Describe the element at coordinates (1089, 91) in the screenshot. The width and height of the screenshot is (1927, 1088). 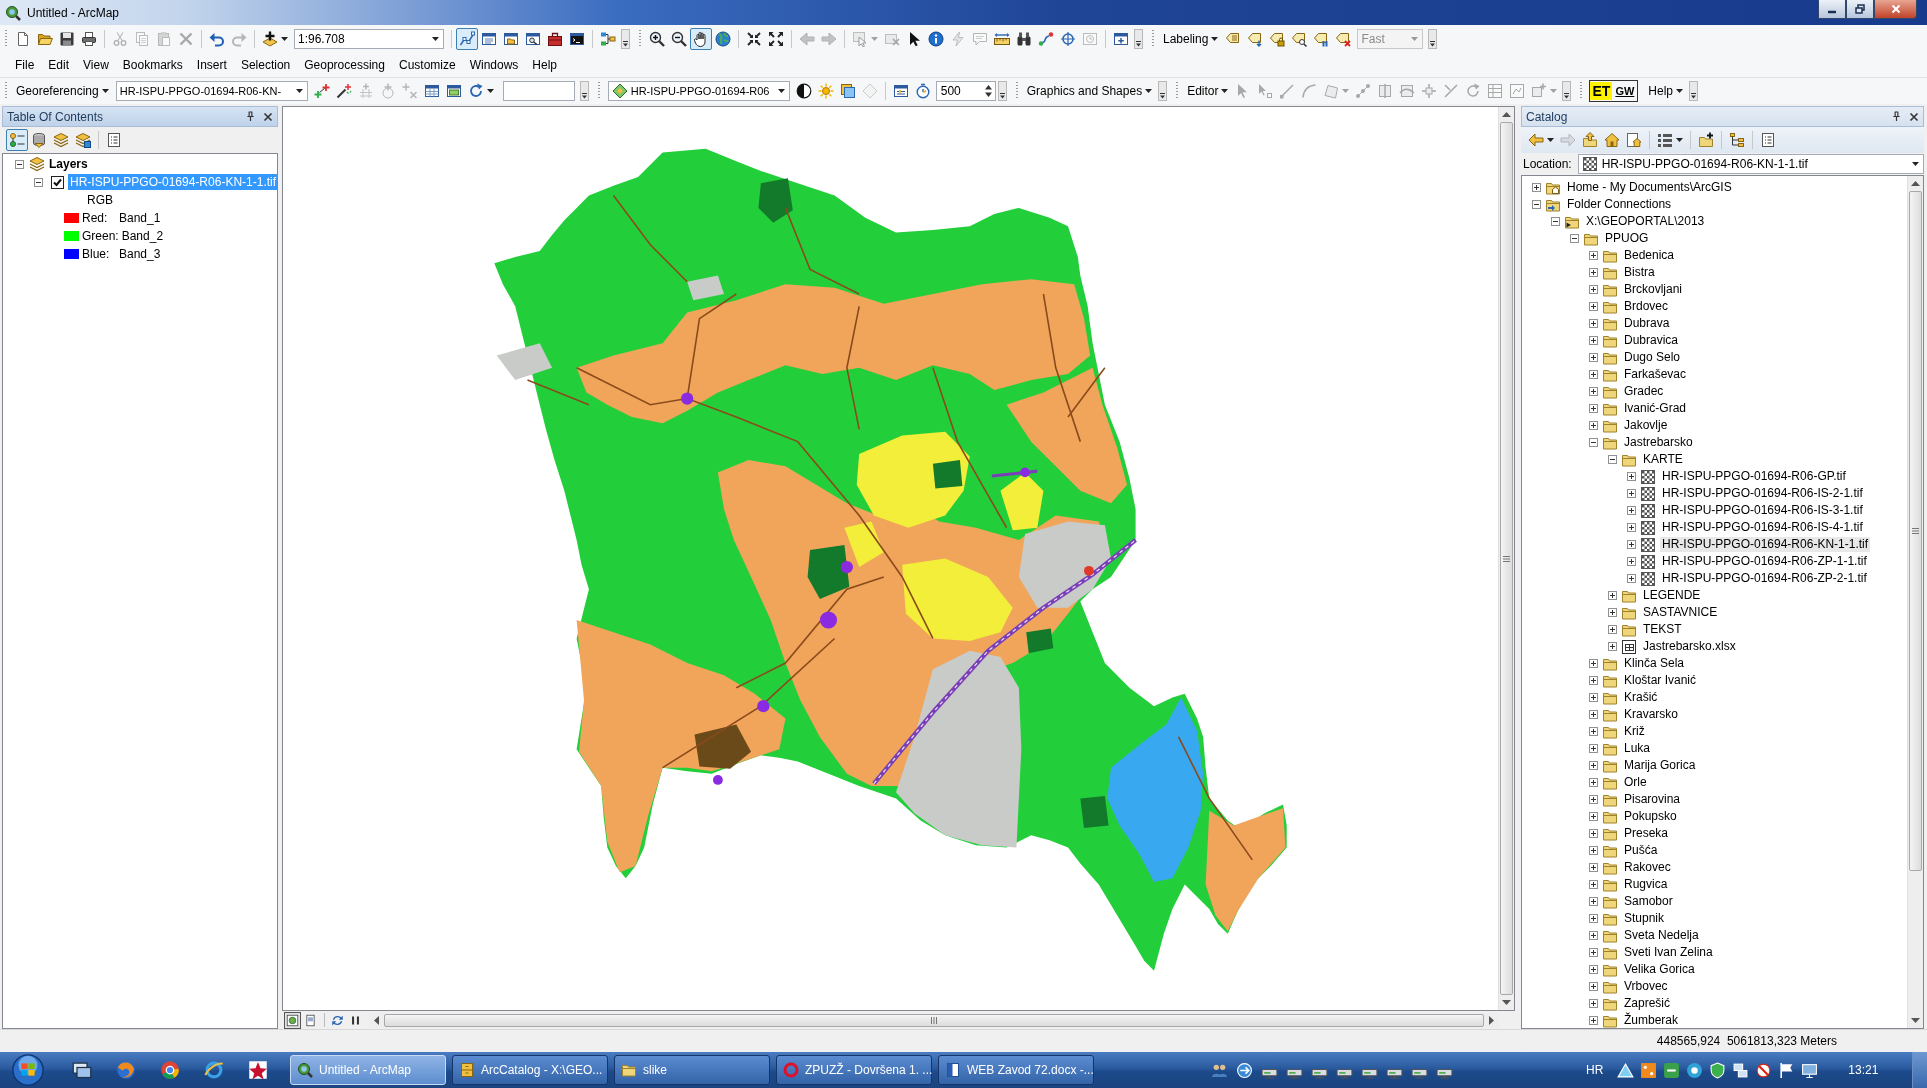
I see `graphics-and-shapes-menu: Graphics and Shapes` at that location.